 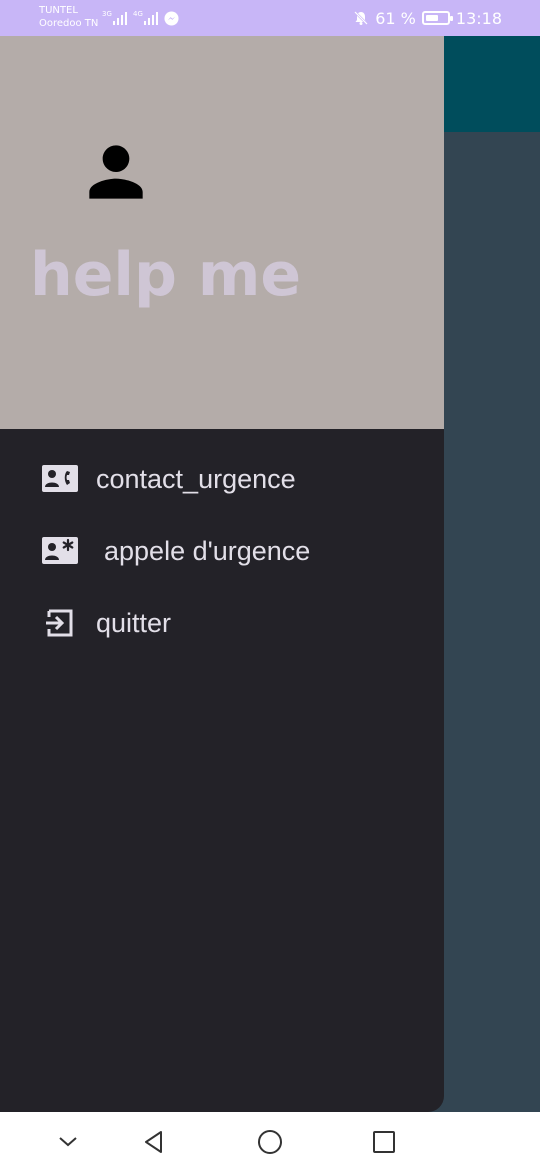 What do you see at coordinates (171, 18) in the screenshot?
I see `messenger-icon` at bounding box center [171, 18].